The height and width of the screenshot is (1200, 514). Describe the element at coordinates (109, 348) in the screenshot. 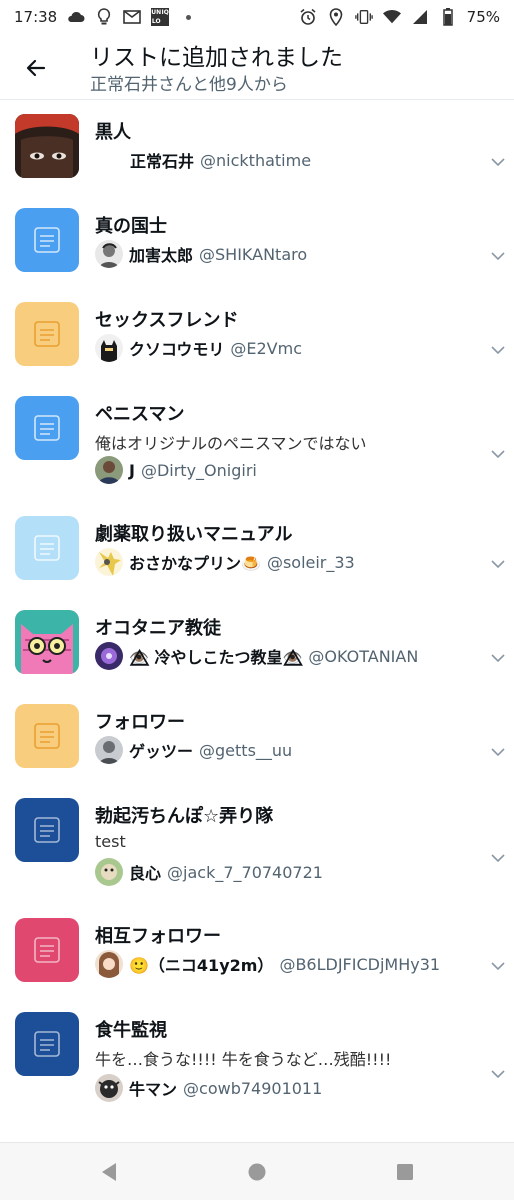

I see `bat-avatar` at that location.